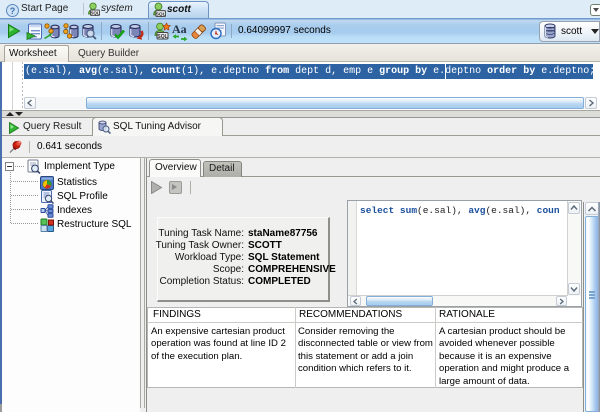 This screenshot has height=412, width=600. What do you see at coordinates (179, 29) in the screenshot?
I see `svg-text: Aa` at bounding box center [179, 29].